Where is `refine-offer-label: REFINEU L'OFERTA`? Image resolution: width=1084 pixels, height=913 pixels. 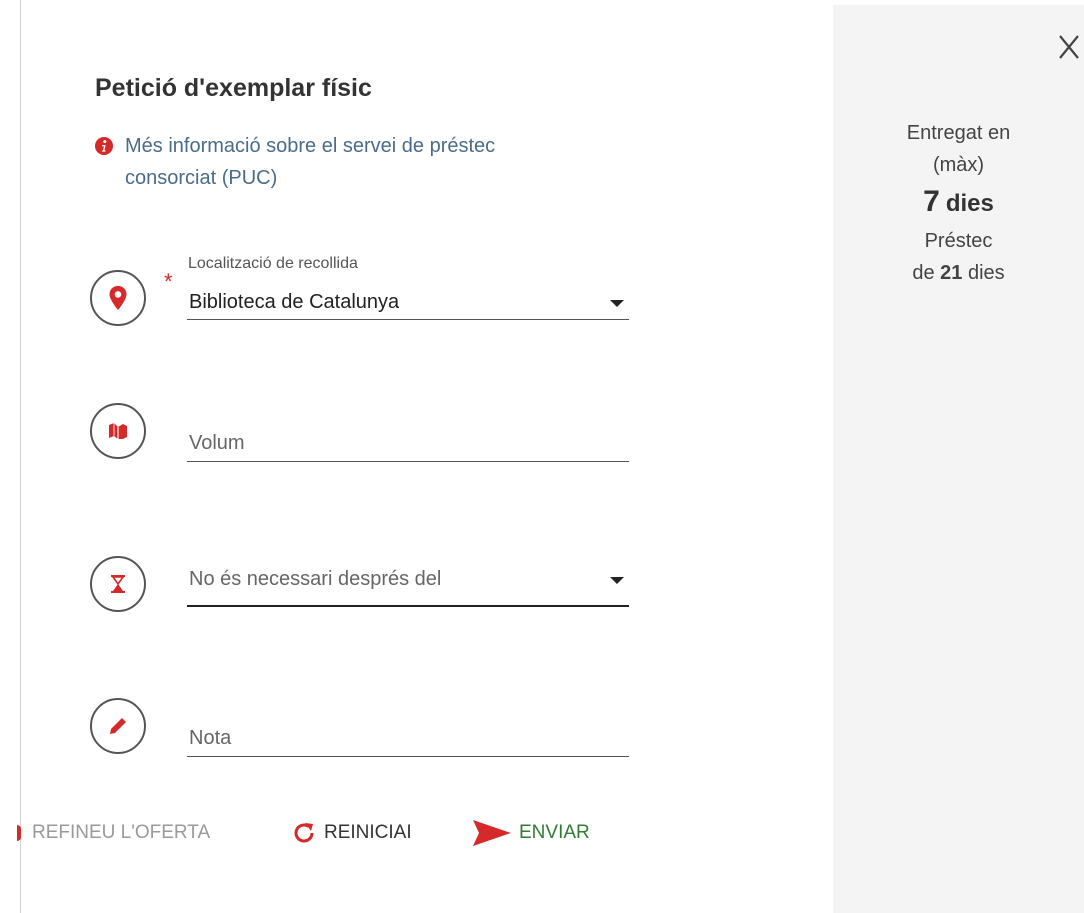 refine-offer-label: REFINEU L'OFERTA is located at coordinates (121, 832).